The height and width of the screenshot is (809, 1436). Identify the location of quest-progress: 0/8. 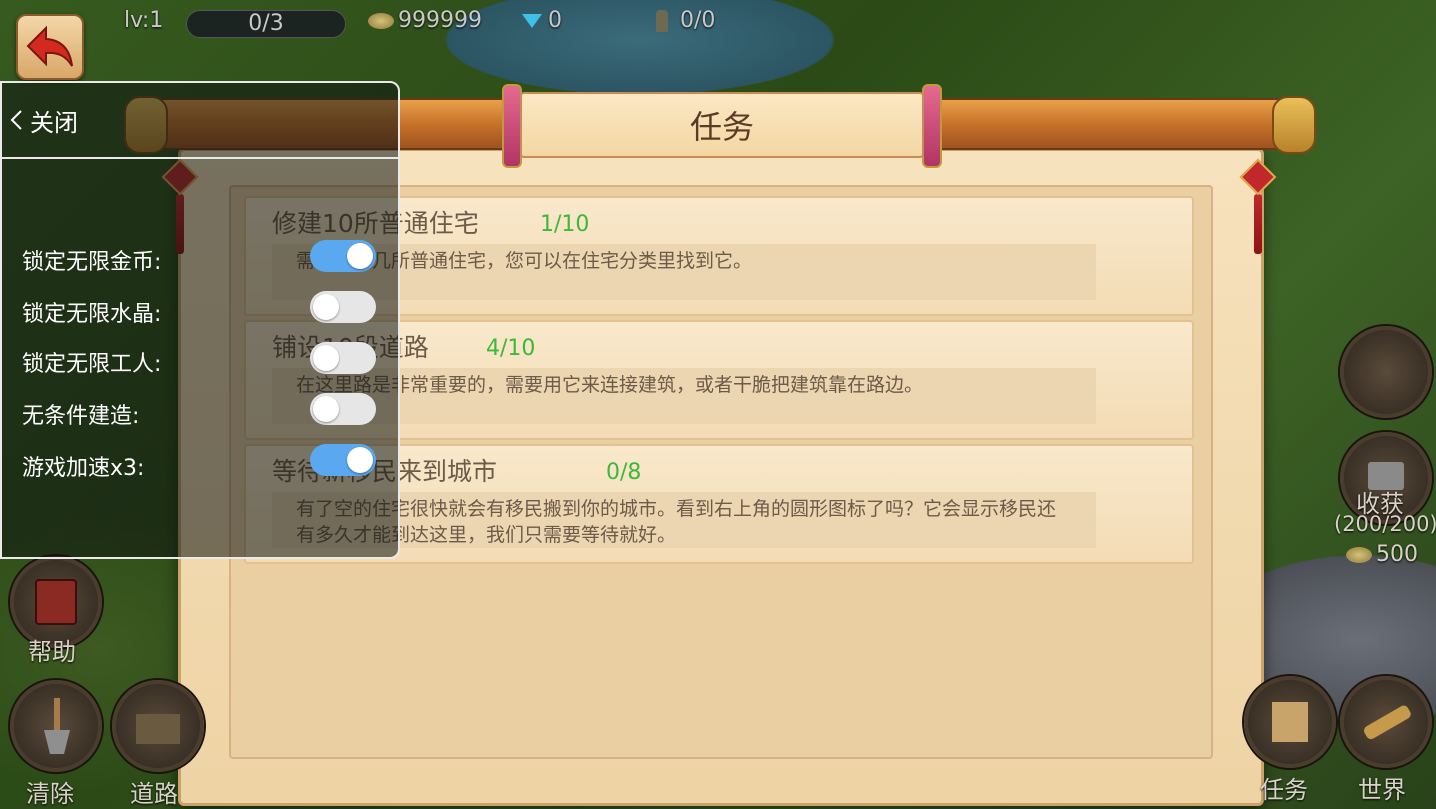
(624, 472).